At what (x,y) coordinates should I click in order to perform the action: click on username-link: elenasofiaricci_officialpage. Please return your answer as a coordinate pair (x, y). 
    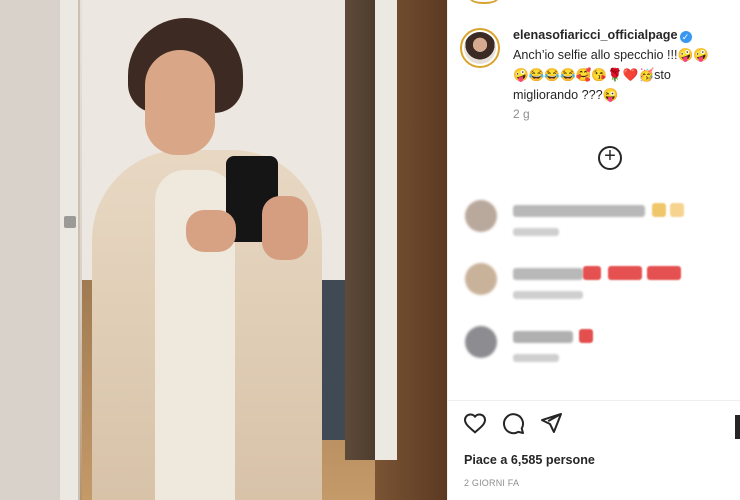
    Looking at the image, I should click on (595, 35).